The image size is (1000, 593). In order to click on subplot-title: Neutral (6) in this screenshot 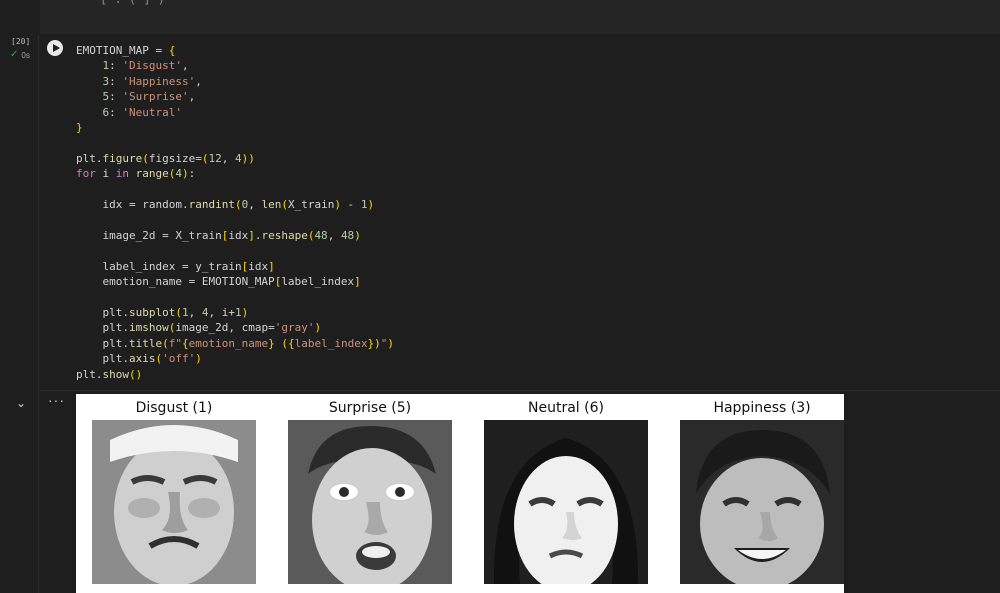, I will do `click(566, 408)`.